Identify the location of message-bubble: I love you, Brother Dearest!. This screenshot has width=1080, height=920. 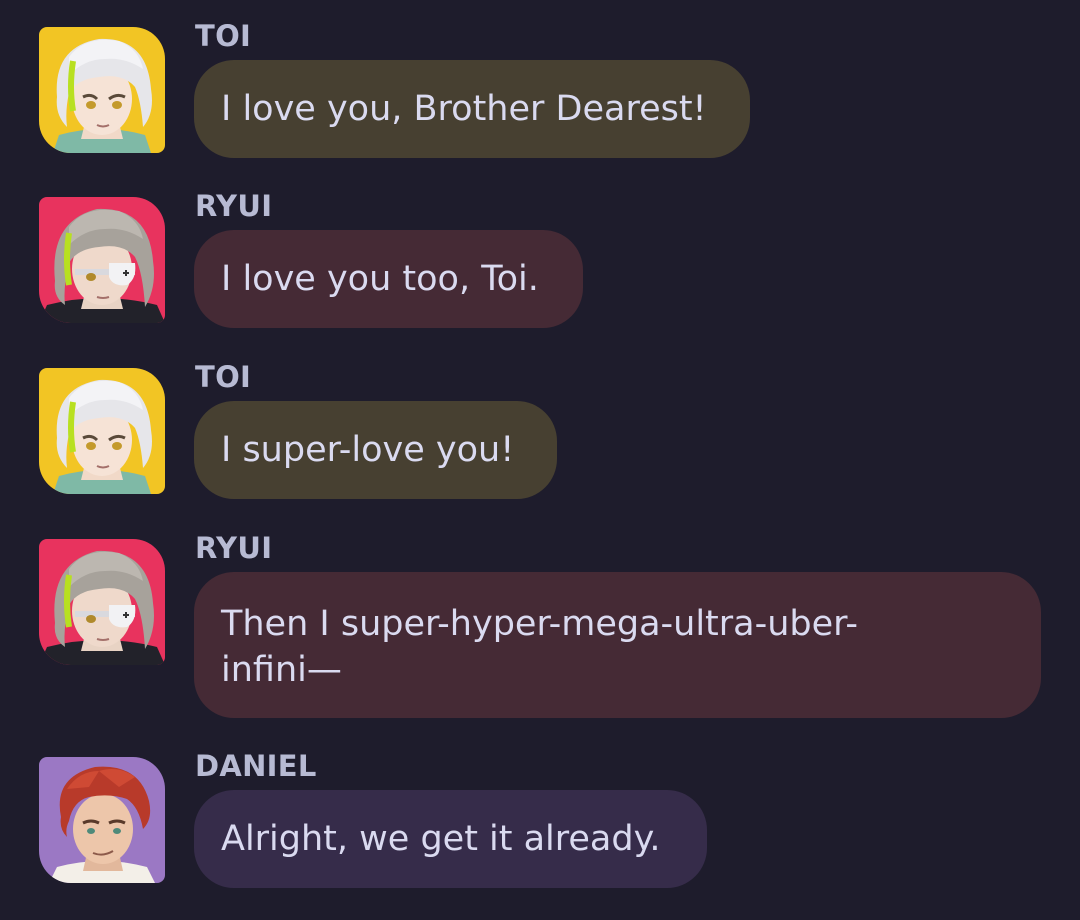
(472, 109).